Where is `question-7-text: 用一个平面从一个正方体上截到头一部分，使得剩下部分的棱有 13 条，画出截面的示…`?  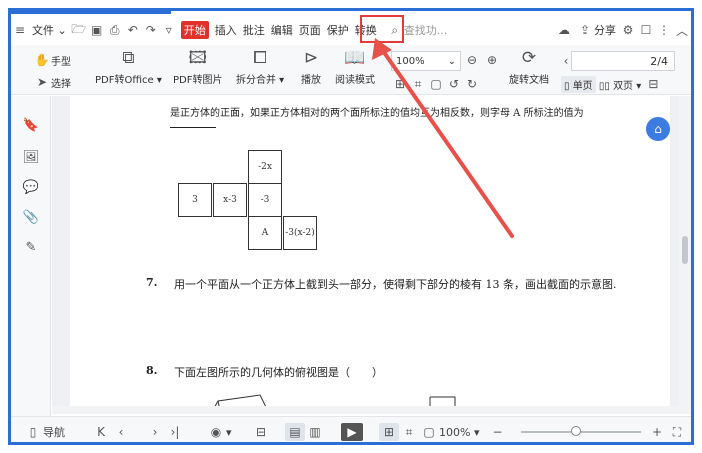
question-7-text: 用一个平面从一个正方体上截到头一部分，使得剩下部分的棱有 13 条，画出截面的示… is located at coordinates (395, 284).